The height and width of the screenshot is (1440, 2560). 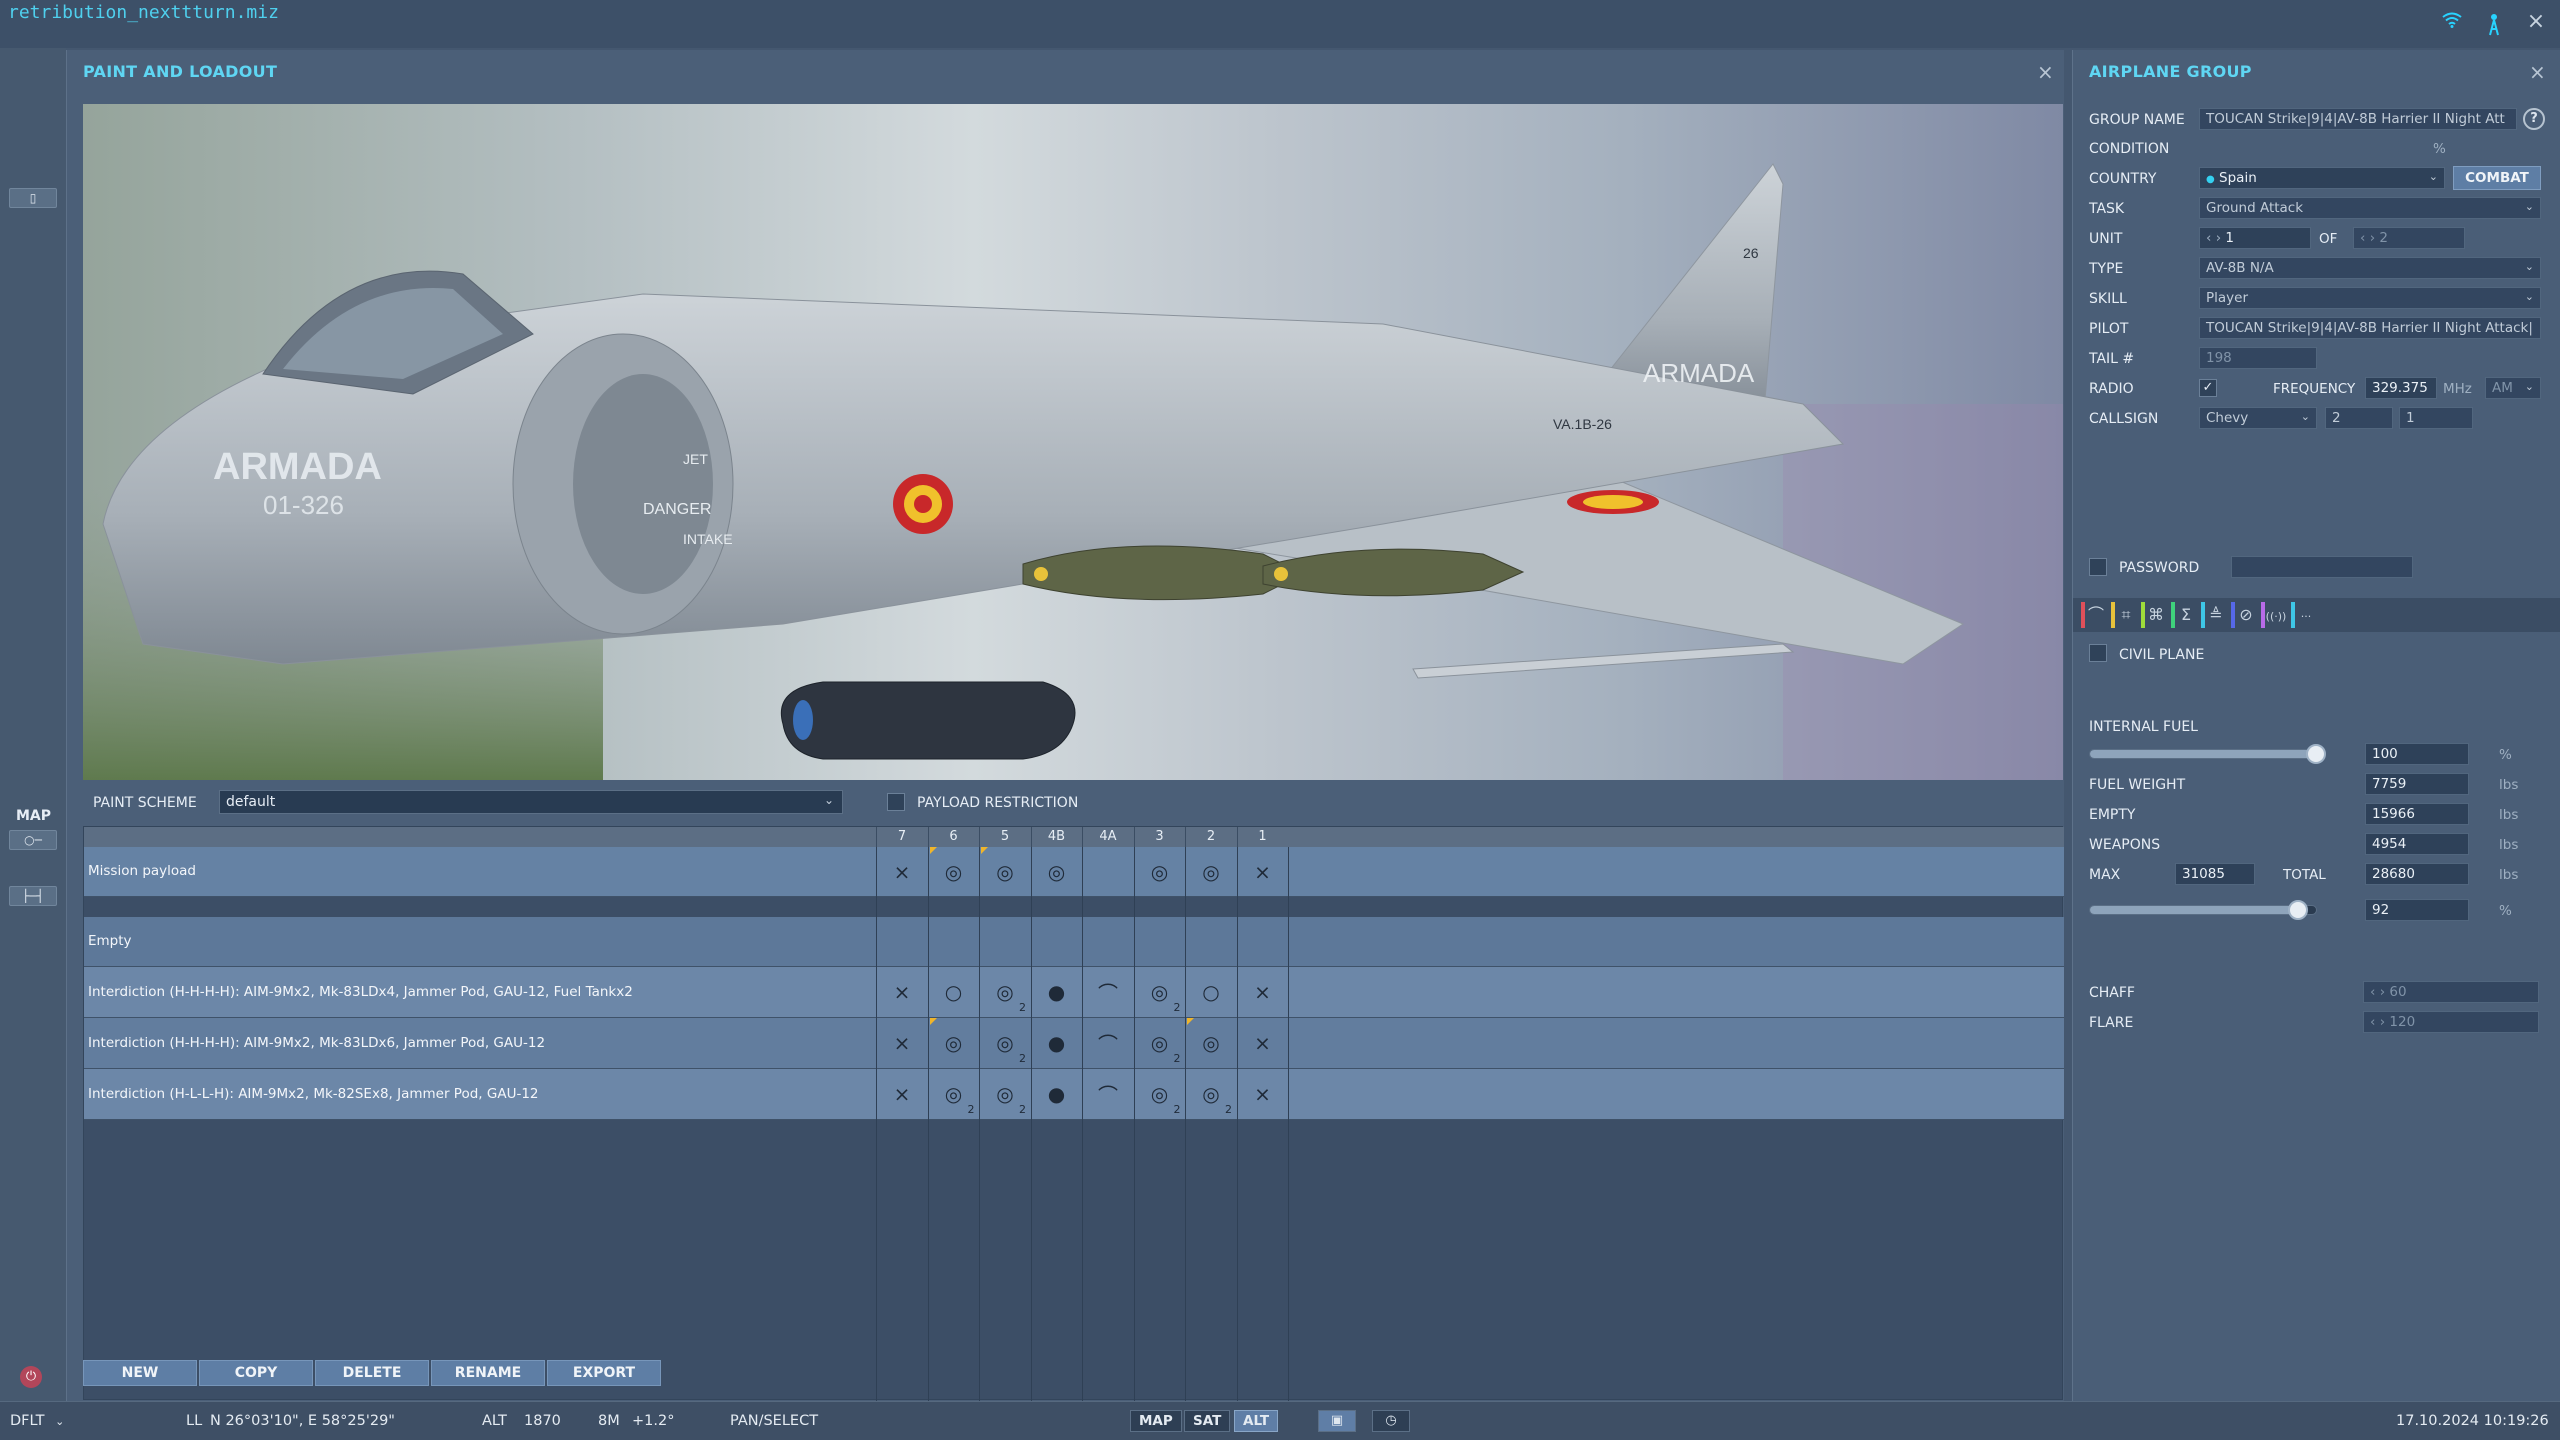 What do you see at coordinates (1056, 941) in the screenshot?
I see `station-cell-4b` at bounding box center [1056, 941].